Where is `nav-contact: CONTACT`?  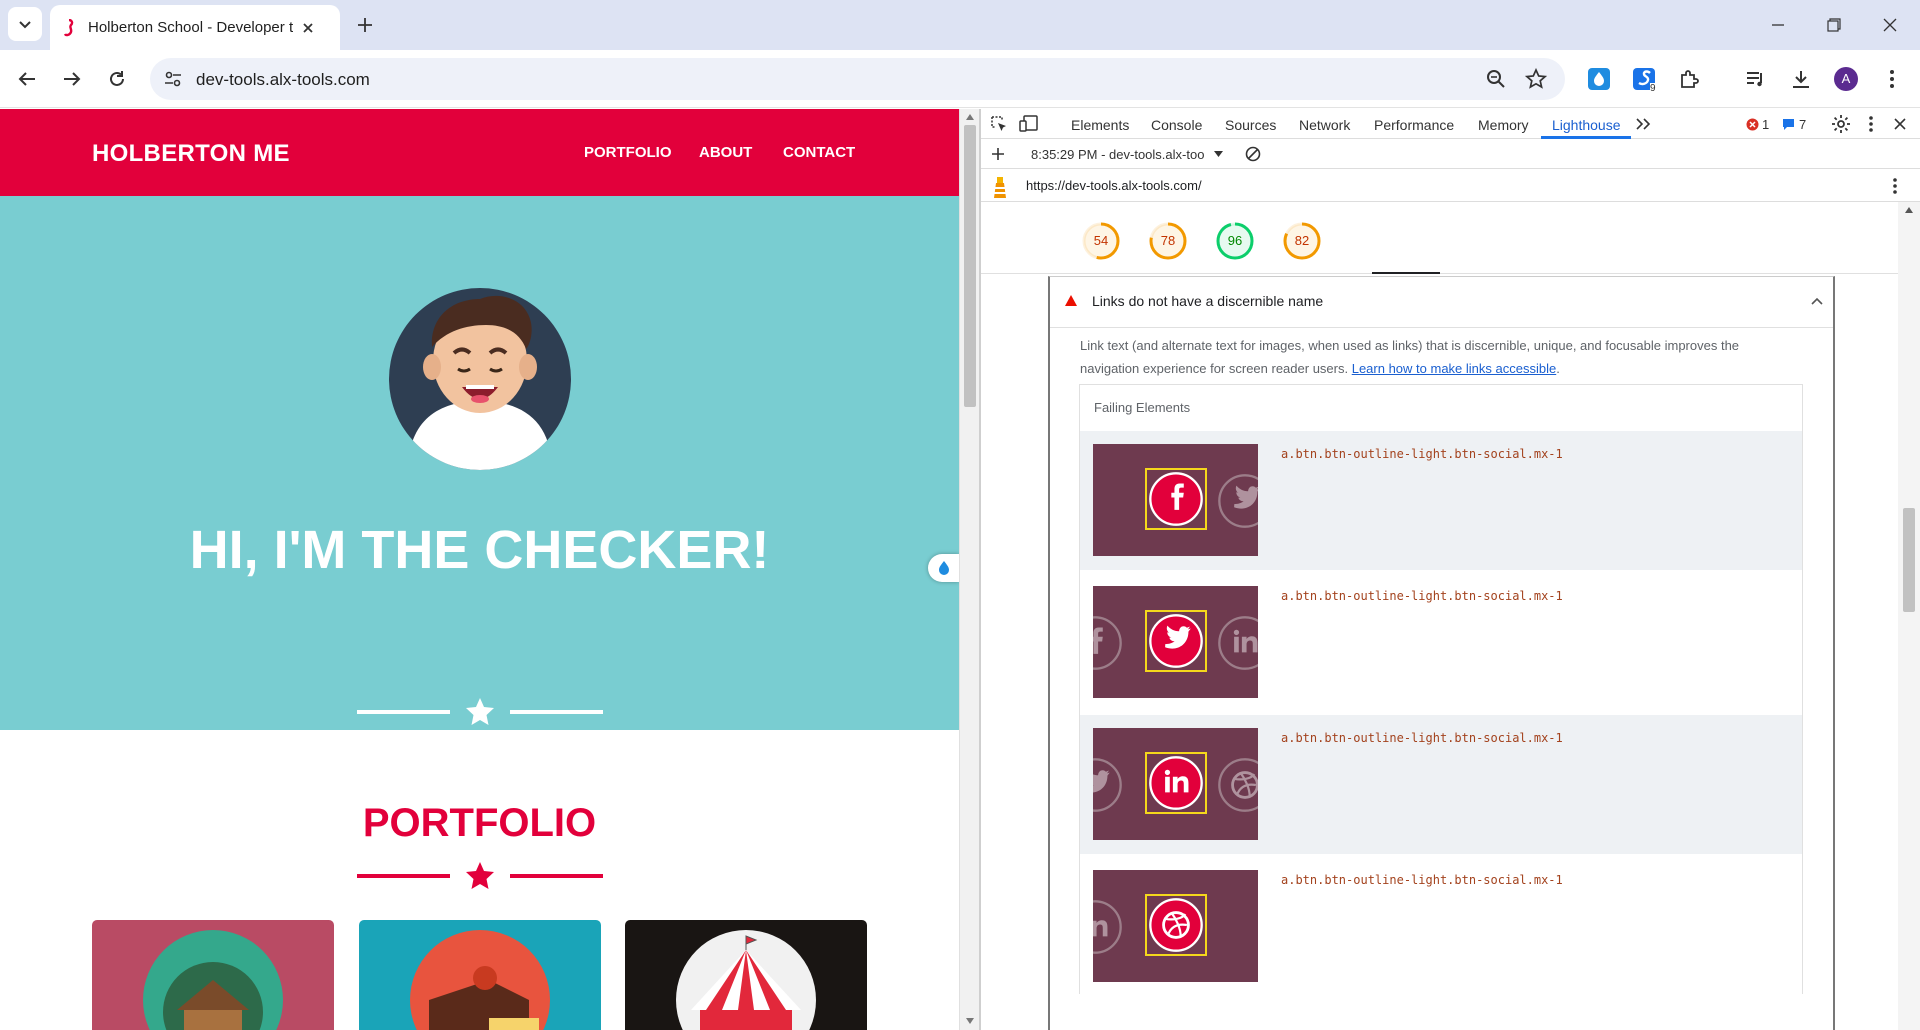 nav-contact: CONTACT is located at coordinates (819, 152).